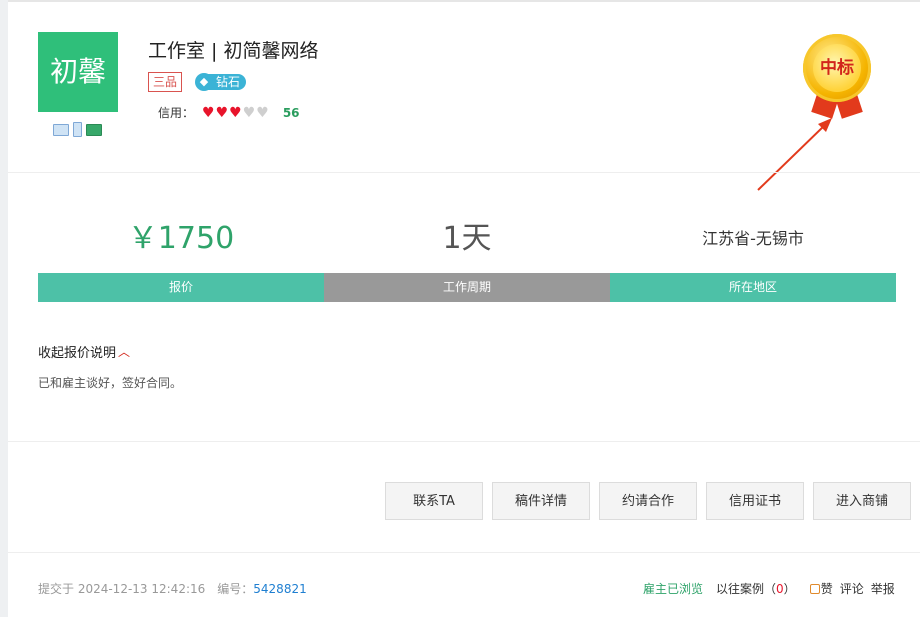  I want to click on stats-labels: 报价 工作周期 所在地区, so click(467, 287).